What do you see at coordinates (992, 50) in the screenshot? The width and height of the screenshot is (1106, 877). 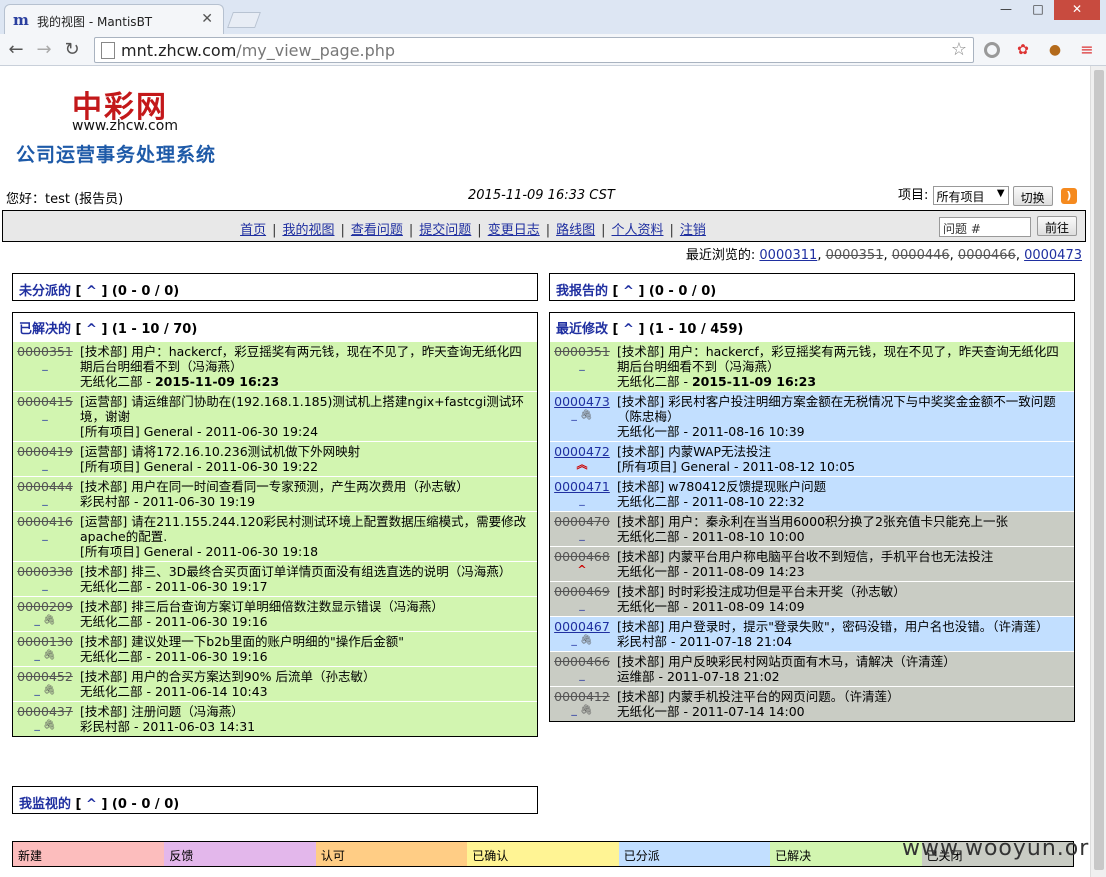 I see `extension-circle-icon` at bounding box center [992, 50].